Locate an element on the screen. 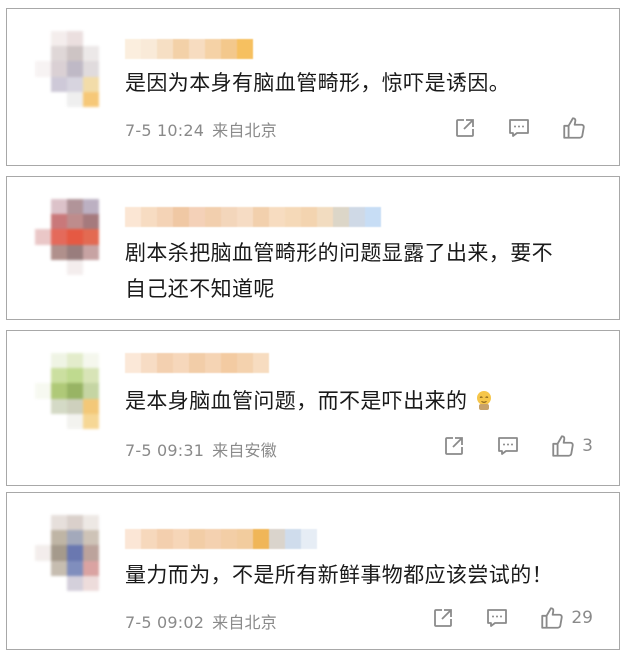 Image resolution: width=626 pixels, height=657 pixels. comment-meta: 7-5 10:24 来自北京 is located at coordinates (201, 129).